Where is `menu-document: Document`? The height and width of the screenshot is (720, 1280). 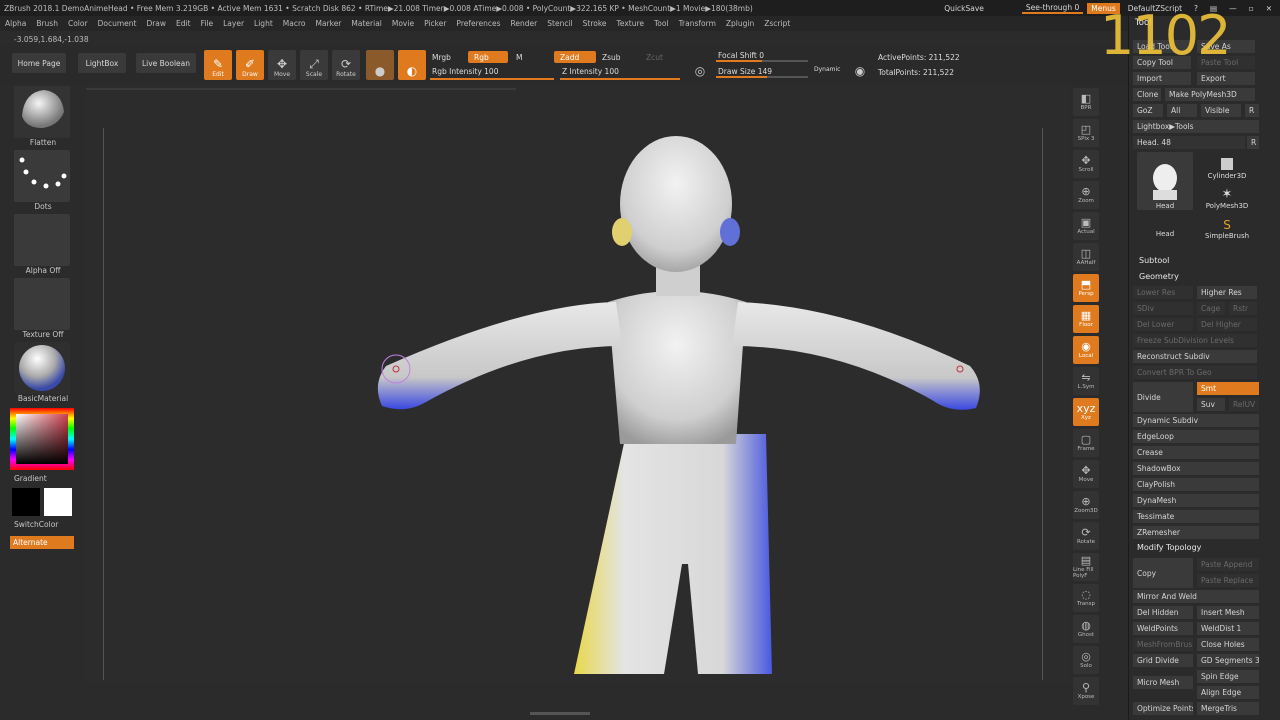 menu-document: Document is located at coordinates (117, 23).